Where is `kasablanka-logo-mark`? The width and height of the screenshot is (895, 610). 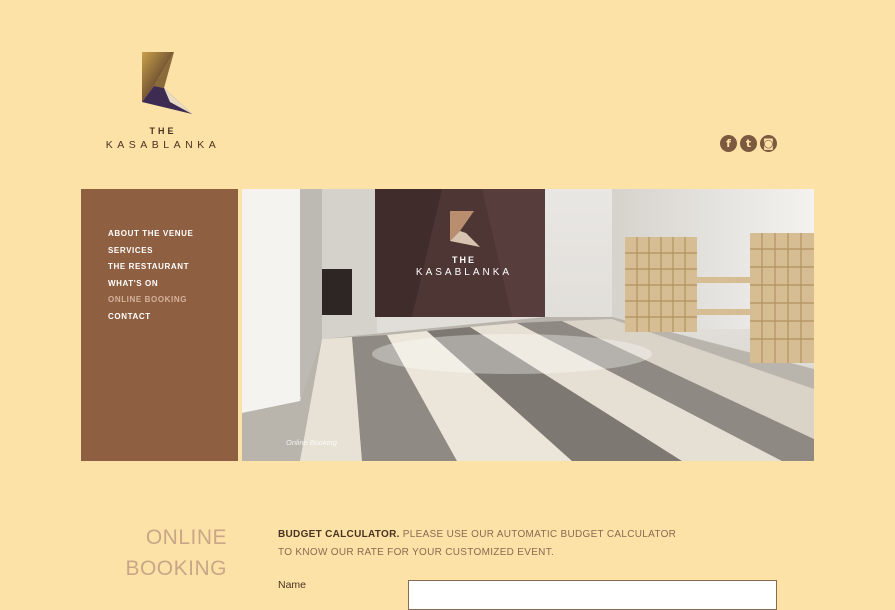 kasablanka-logo-mark is located at coordinates (167, 83).